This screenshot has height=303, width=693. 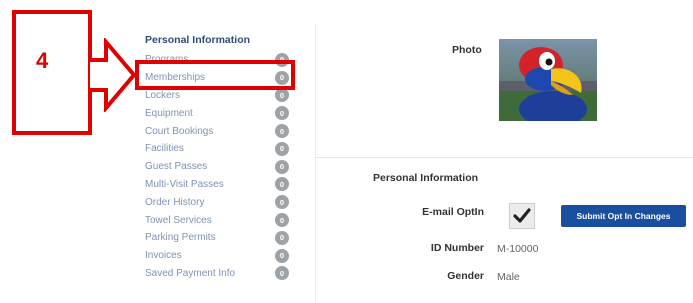 I want to click on gender-value: Male, so click(x=508, y=277).